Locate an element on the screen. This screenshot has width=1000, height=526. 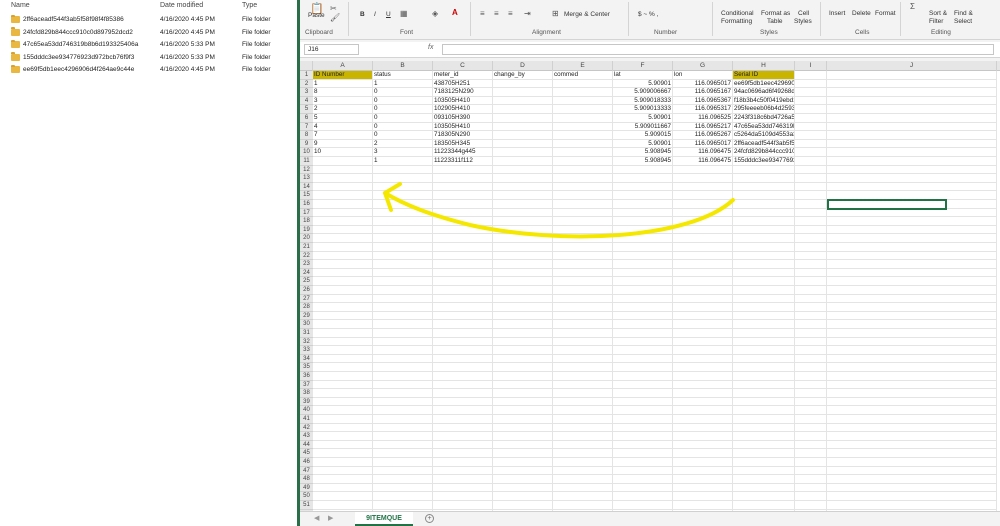
row-header: 25 is located at coordinates (306, 281).